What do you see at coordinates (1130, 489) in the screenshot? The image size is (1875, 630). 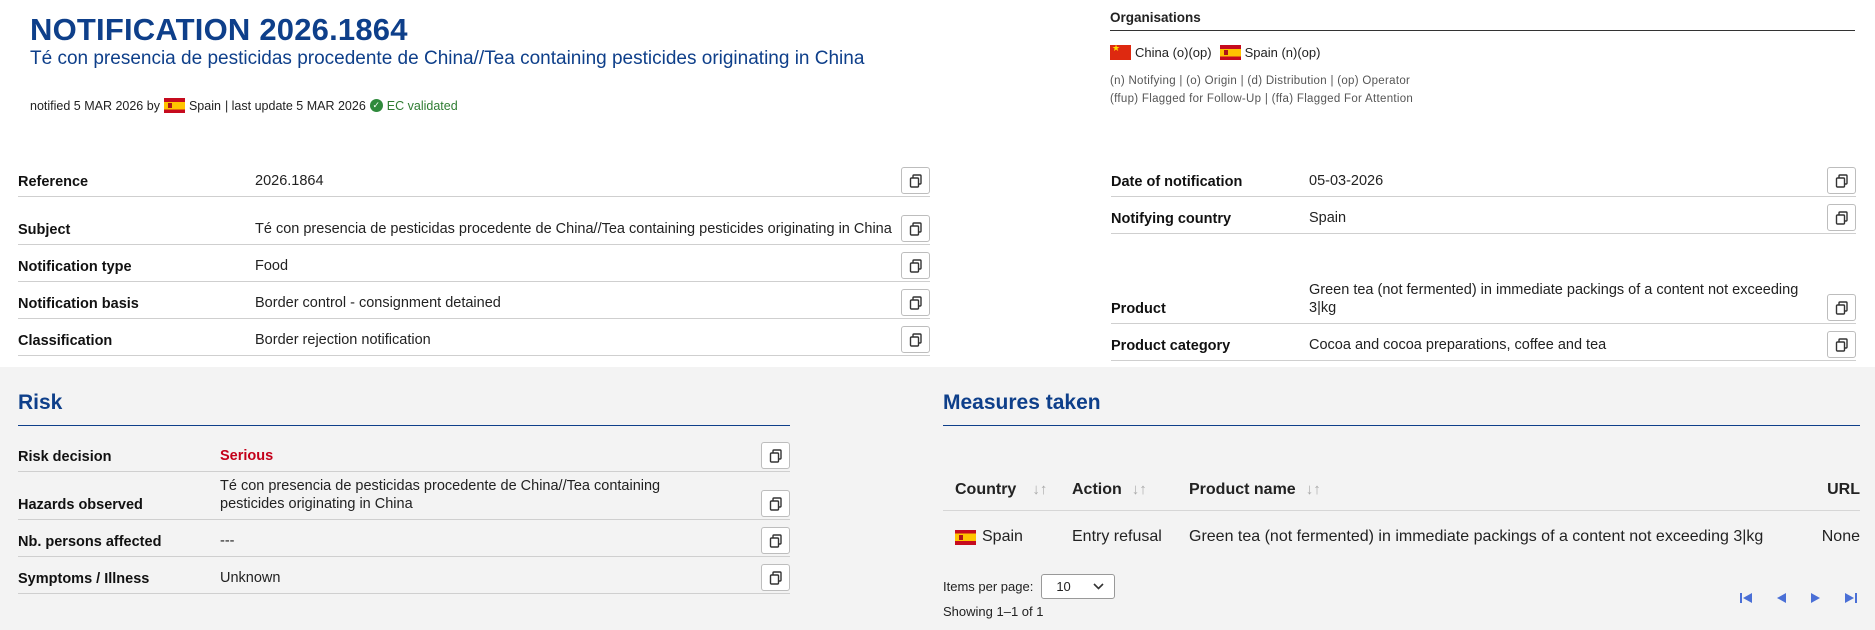 I see `column-action: Action ↓↑` at bounding box center [1130, 489].